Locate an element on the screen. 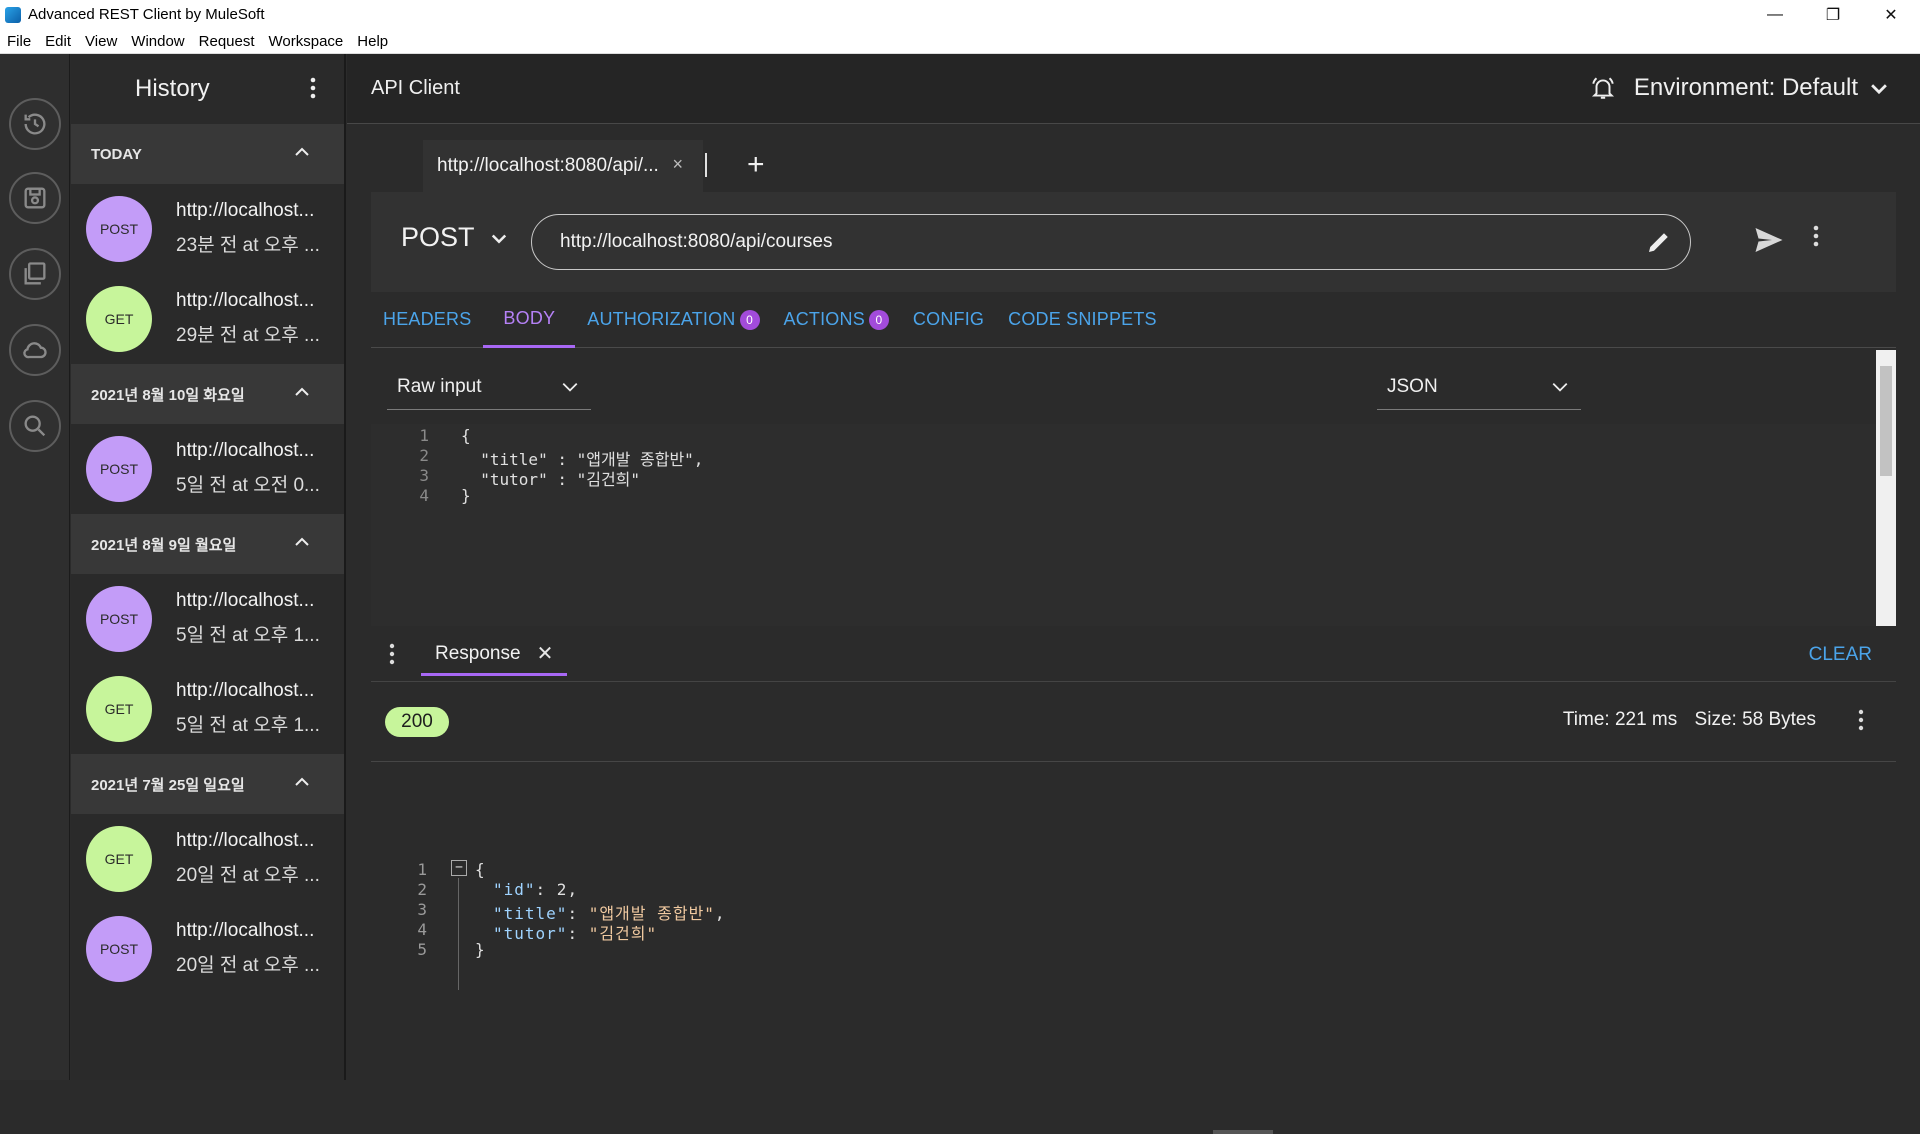 The image size is (1920, 1134). tab-authorization-label: AUTHORIZATION is located at coordinates (661, 319).